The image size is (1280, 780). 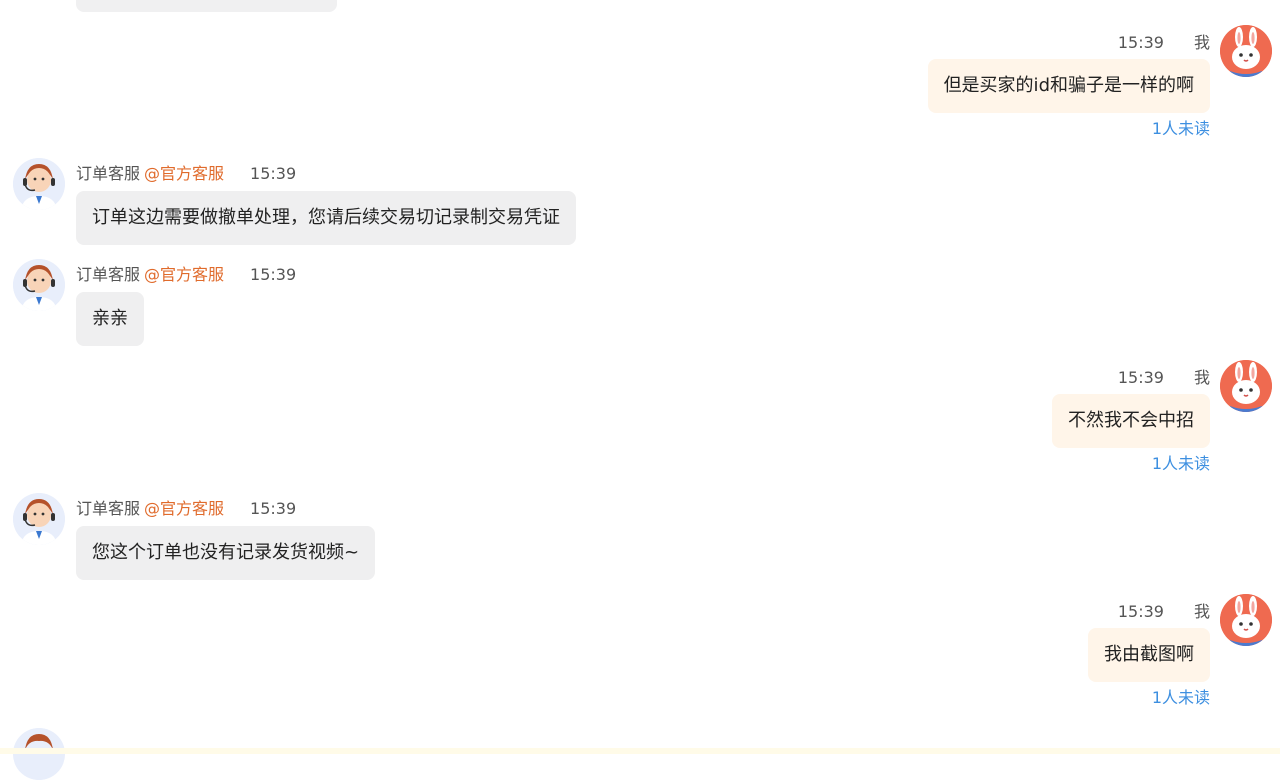 I want to click on message-bubble: 亲亲, so click(x=110, y=319).